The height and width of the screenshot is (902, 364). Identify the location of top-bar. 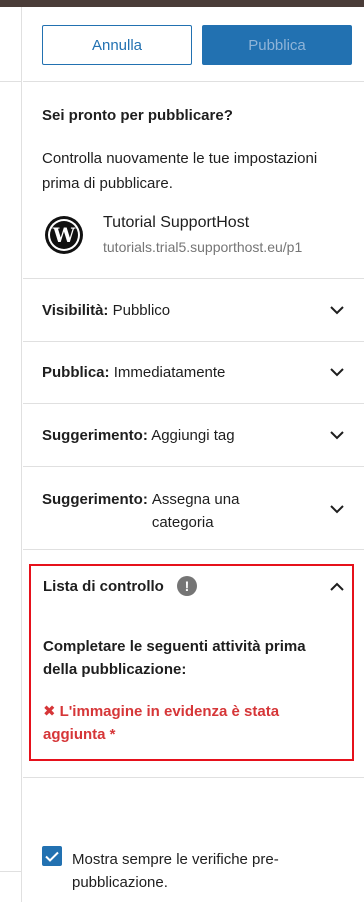
(182, 3).